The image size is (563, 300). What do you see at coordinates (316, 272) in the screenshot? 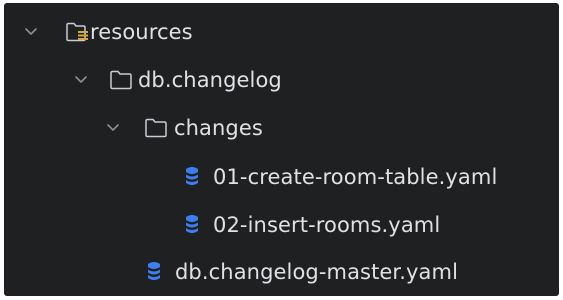
I see `tree-item-label: db.changelog-master.yaml` at bounding box center [316, 272].